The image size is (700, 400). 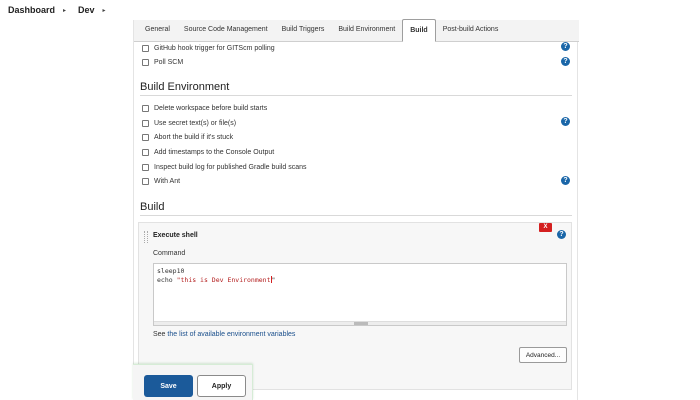 What do you see at coordinates (471, 30) in the screenshot?
I see `tab-post-build-actions: Post-build Actions` at bounding box center [471, 30].